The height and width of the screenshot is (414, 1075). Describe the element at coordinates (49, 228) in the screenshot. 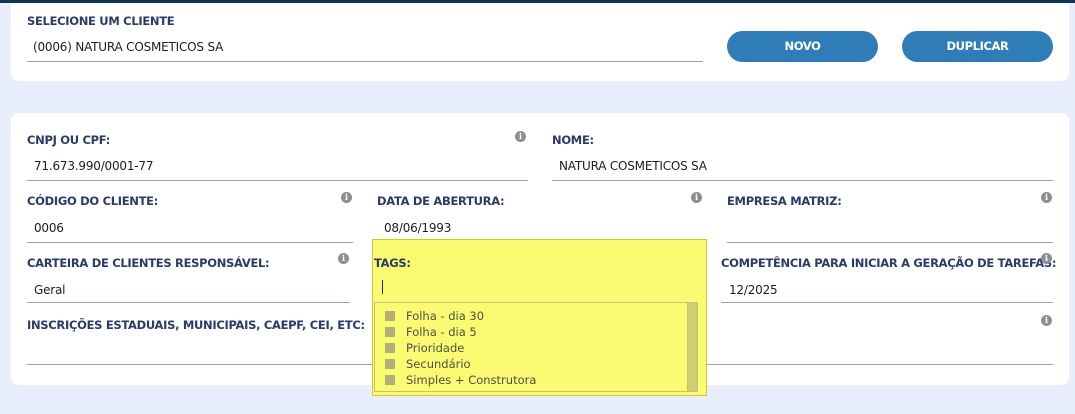

I see `codigo-field: 0006` at that location.